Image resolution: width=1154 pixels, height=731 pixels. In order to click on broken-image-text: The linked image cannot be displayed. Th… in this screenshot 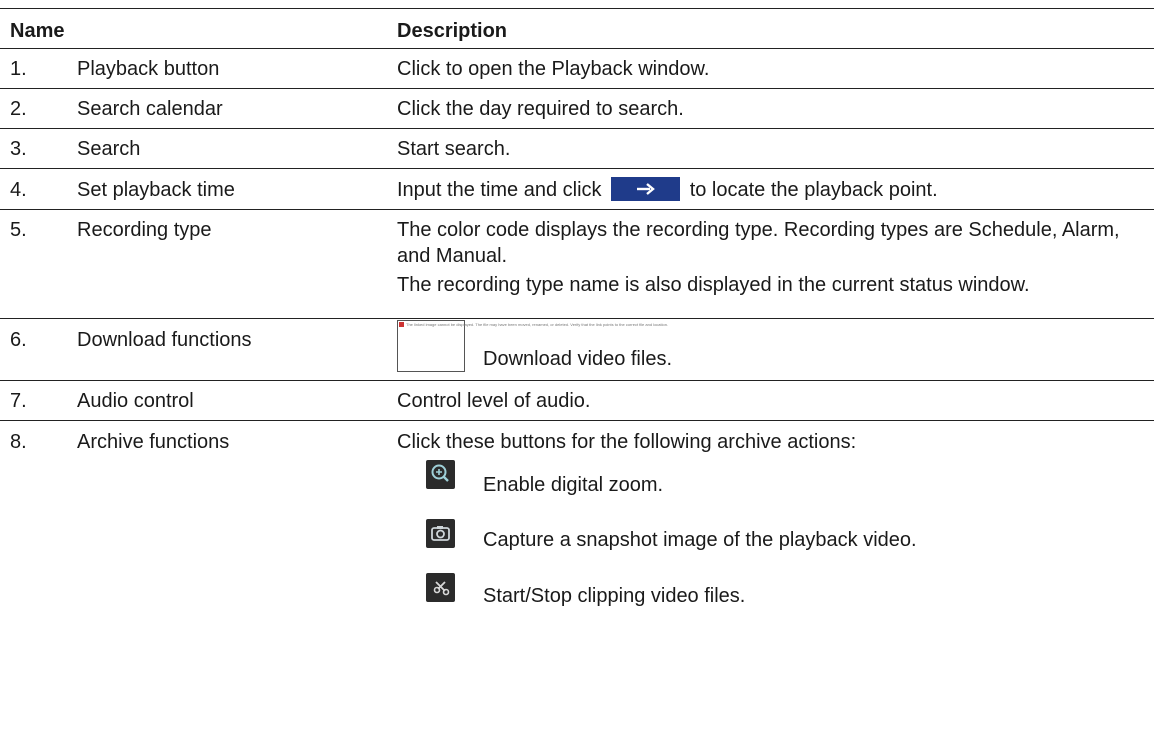, I will do `click(537, 324)`.